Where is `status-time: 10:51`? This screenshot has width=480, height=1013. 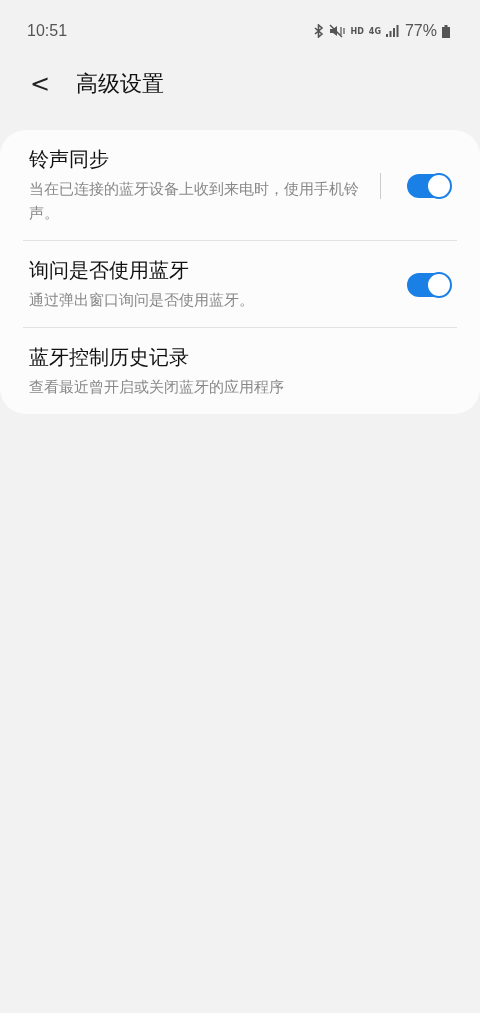 status-time: 10:51 is located at coordinates (47, 31).